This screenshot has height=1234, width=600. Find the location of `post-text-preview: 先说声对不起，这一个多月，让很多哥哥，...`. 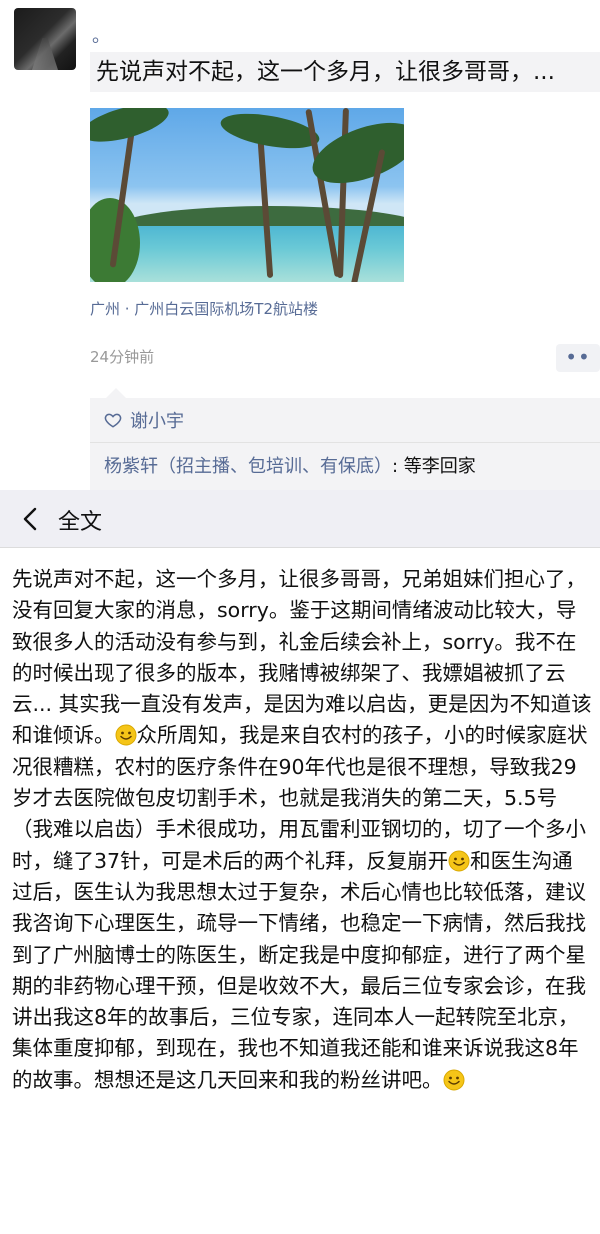

post-text-preview: 先说声对不起，这一个多月，让很多哥哥，... is located at coordinates (345, 72).